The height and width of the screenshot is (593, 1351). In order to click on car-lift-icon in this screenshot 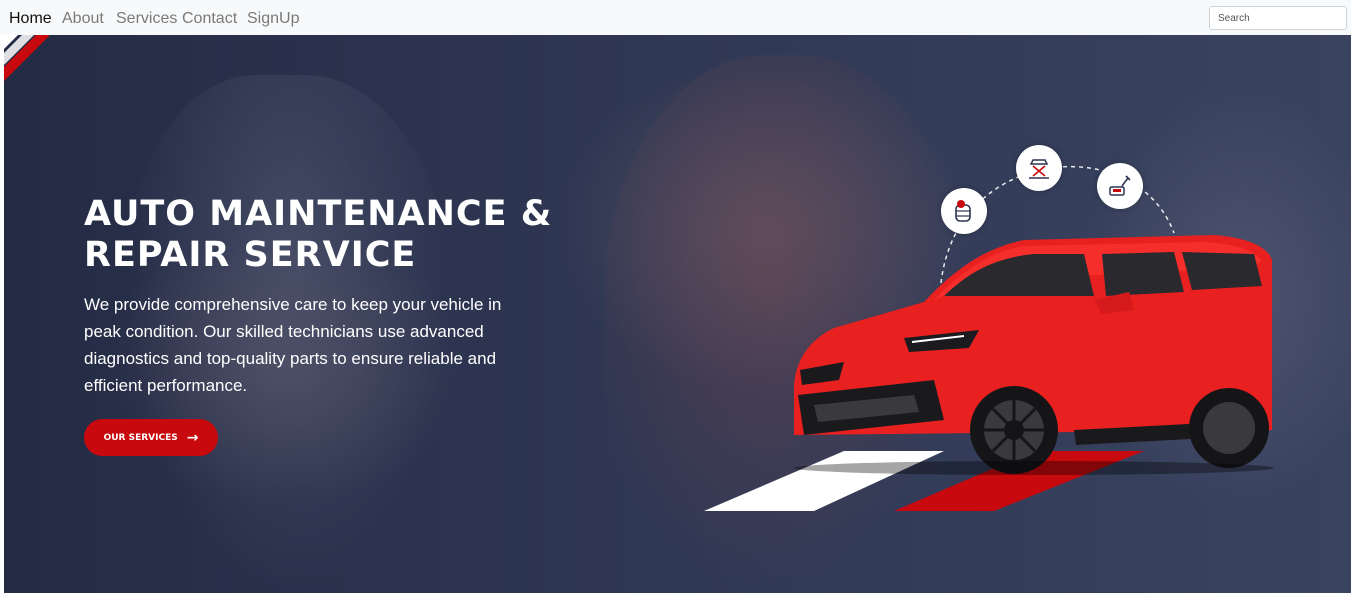, I will do `click(1039, 168)`.